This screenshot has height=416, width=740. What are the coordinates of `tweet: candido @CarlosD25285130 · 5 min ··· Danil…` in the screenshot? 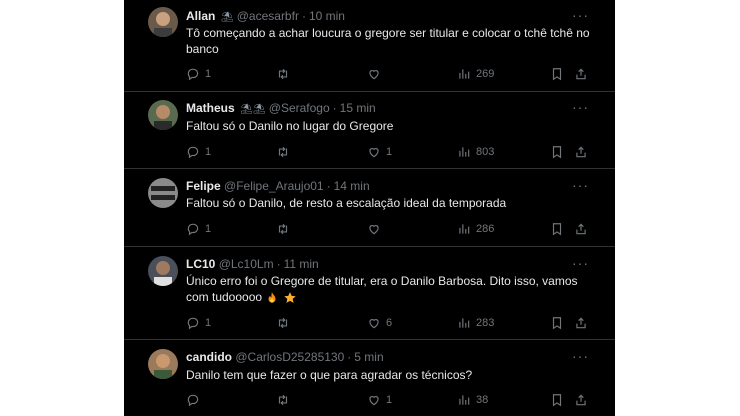 It's located at (369, 378).